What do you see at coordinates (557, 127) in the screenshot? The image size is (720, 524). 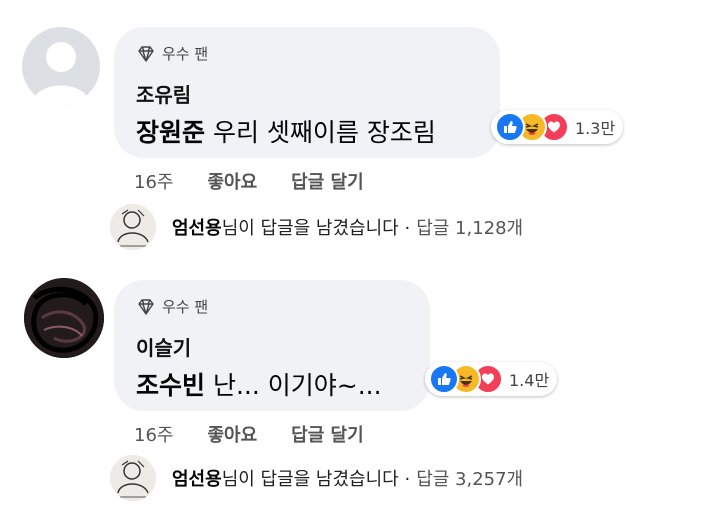 I see `reaction-summary: 1.3만` at bounding box center [557, 127].